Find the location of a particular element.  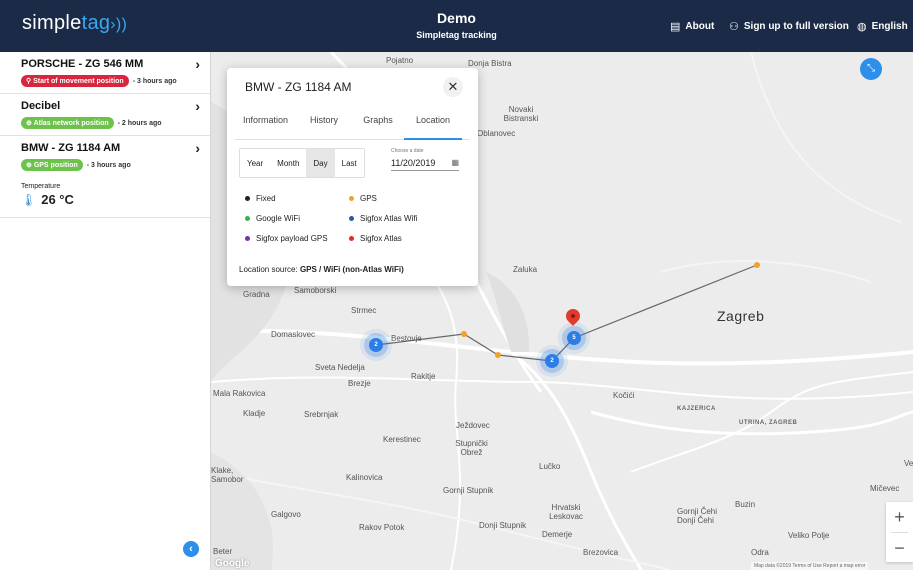

popup-title: BMW - ZG 1184 AM is located at coordinates (298, 87).